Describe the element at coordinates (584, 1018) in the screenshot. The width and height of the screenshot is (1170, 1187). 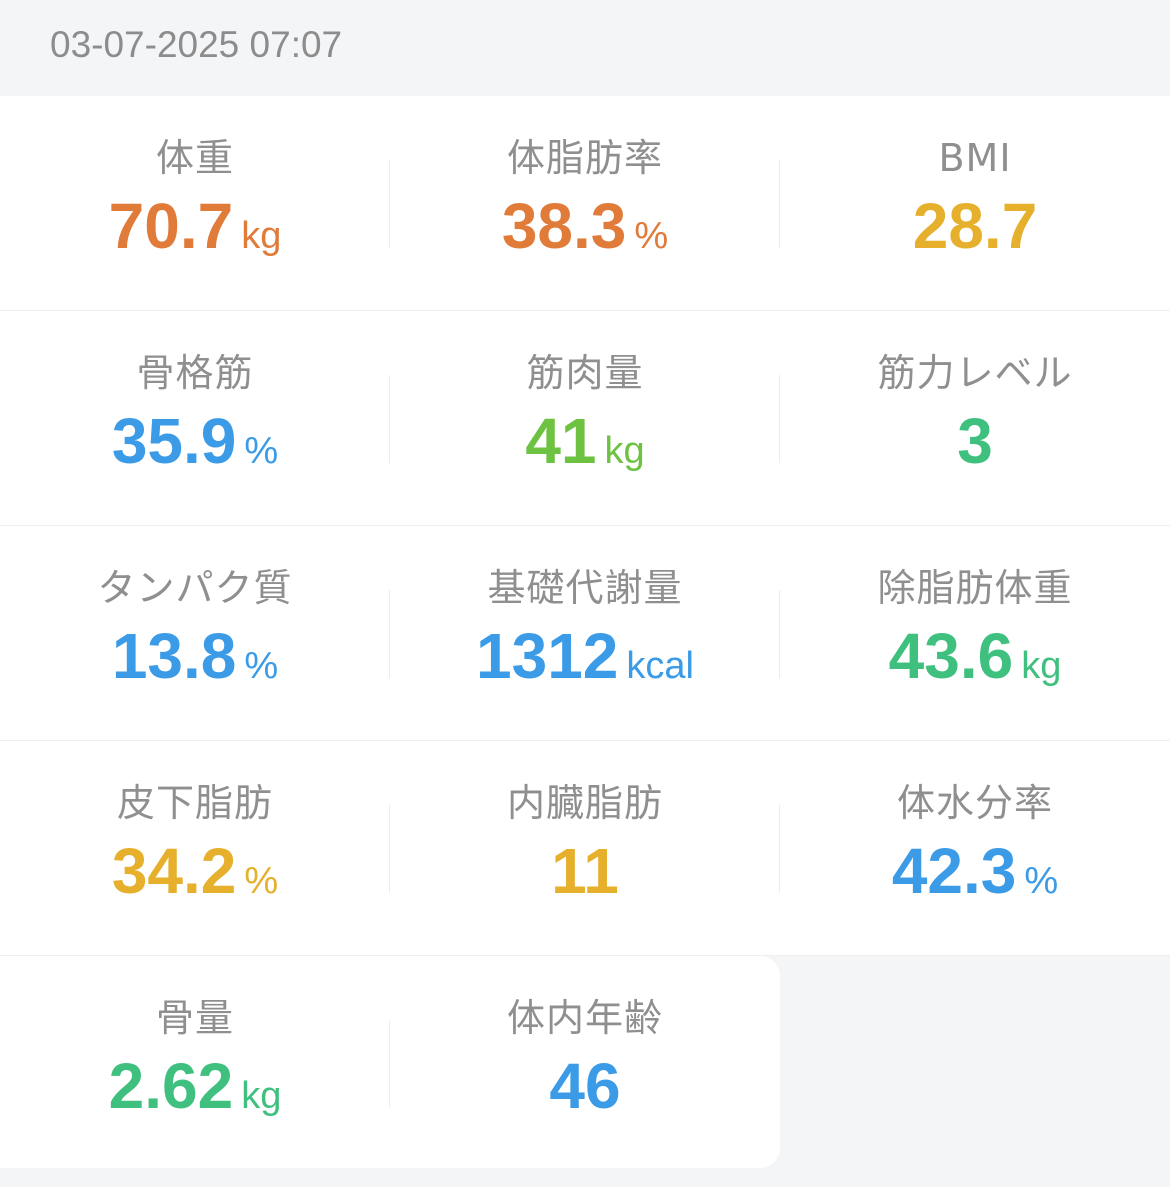
I see `metric-label: 体内年齢` at that location.